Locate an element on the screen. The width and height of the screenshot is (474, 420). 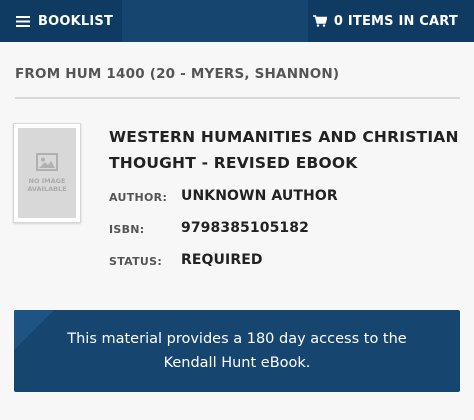
author-label: AUTHOR: is located at coordinates (138, 197).